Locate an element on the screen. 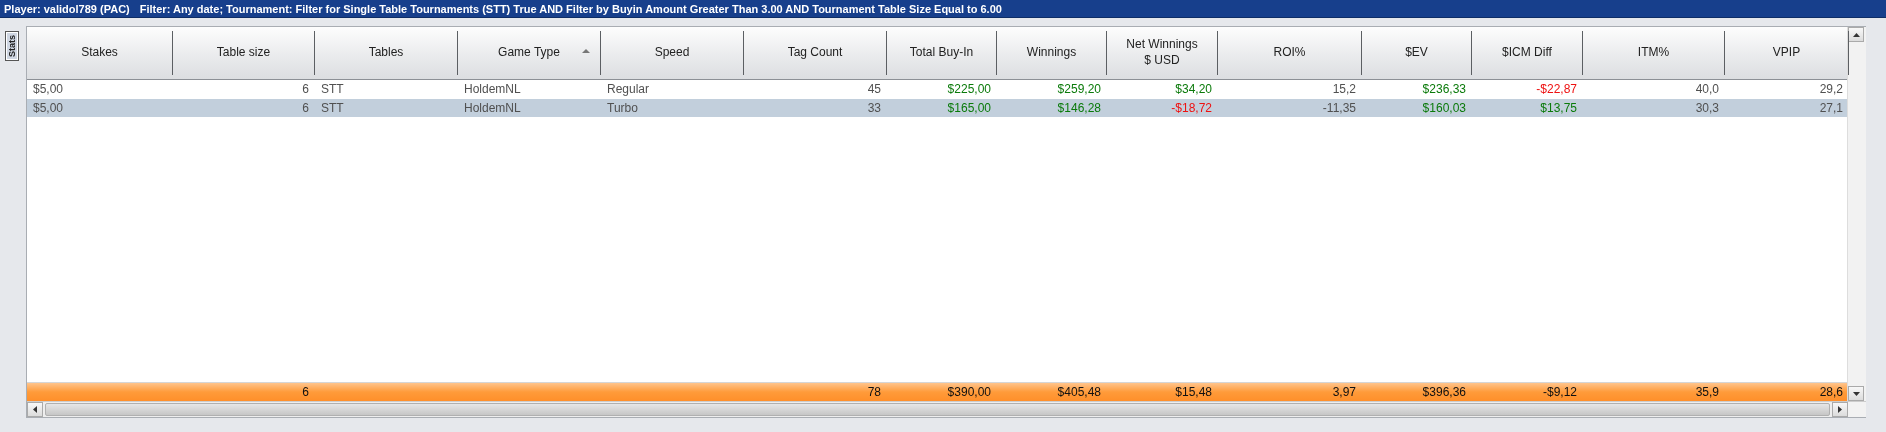 This screenshot has width=1886, height=432. column-header: ITM% is located at coordinates (1654, 53).